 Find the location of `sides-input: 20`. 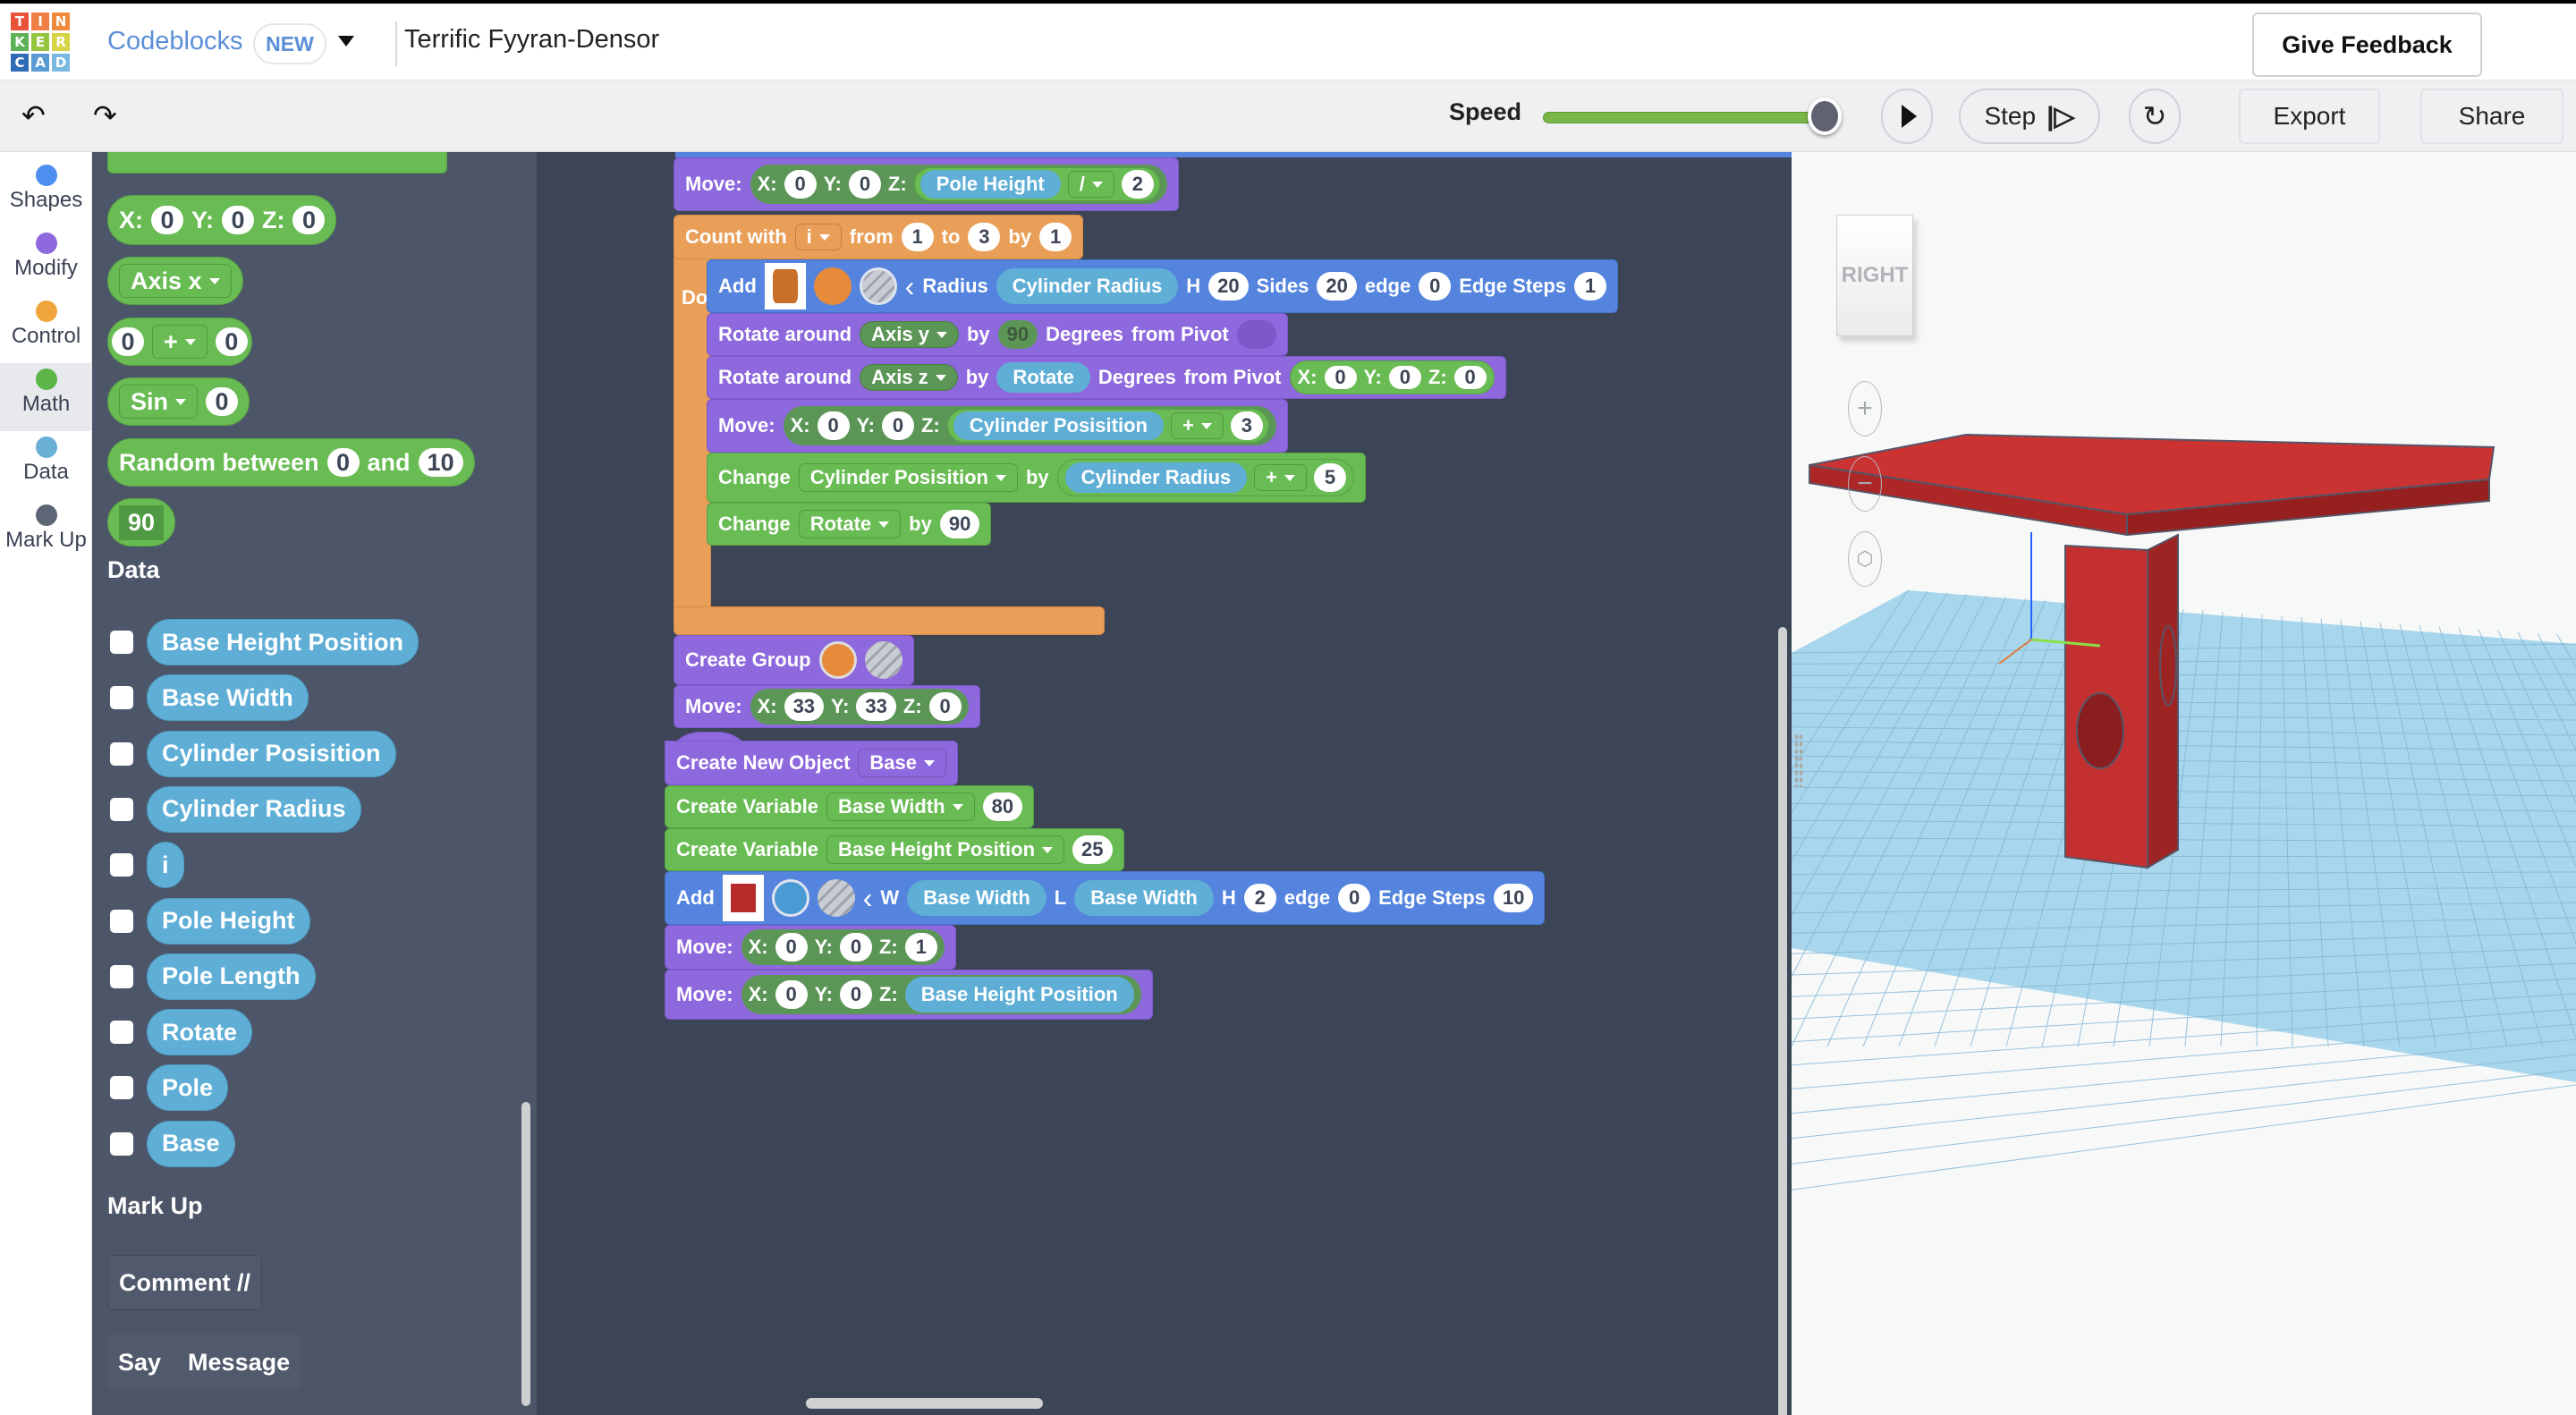

sides-input: 20 is located at coordinates (1337, 287).